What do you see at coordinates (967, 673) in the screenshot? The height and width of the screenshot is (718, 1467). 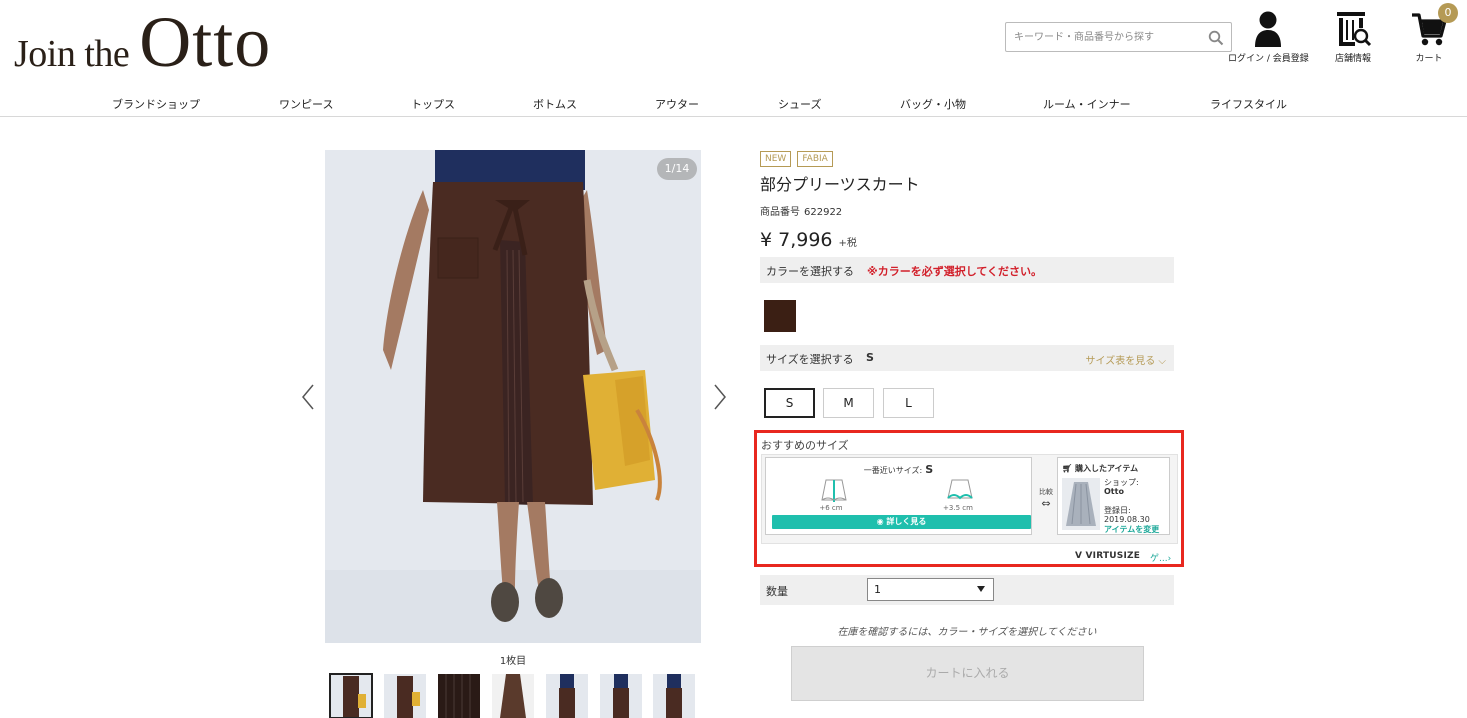 I see `add-to-cart-button: カートに入れる` at bounding box center [967, 673].